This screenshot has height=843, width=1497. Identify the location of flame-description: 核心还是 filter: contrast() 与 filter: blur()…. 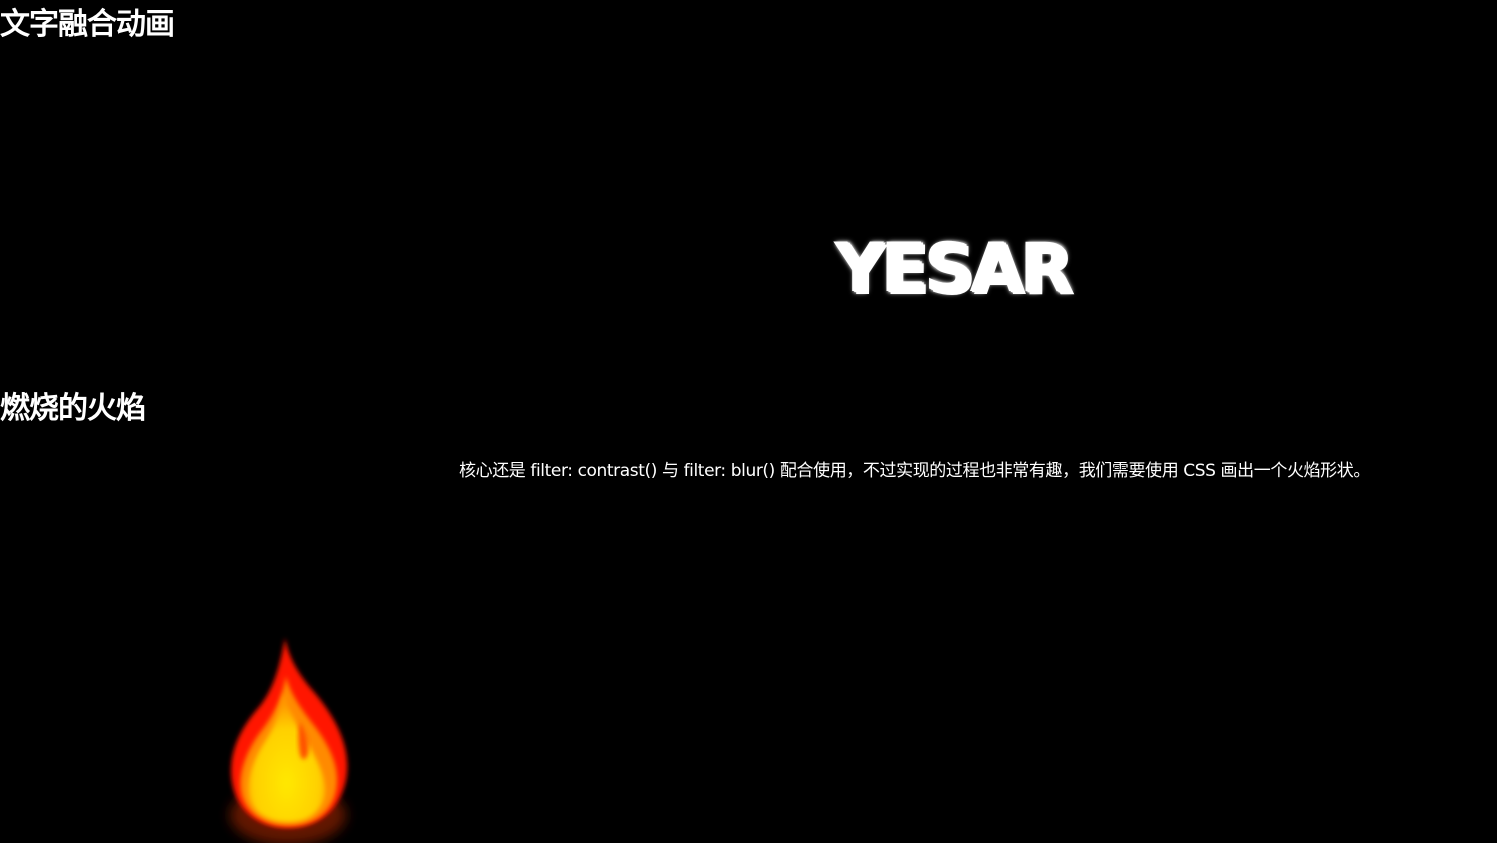
(914, 471).